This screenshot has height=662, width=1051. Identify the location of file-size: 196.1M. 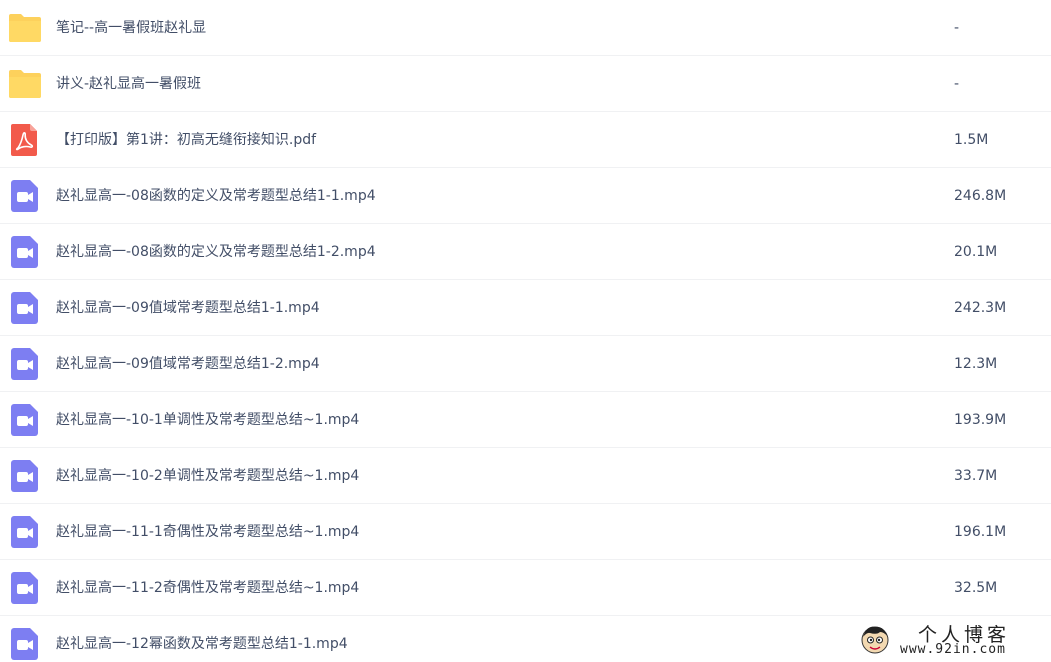
(980, 532).